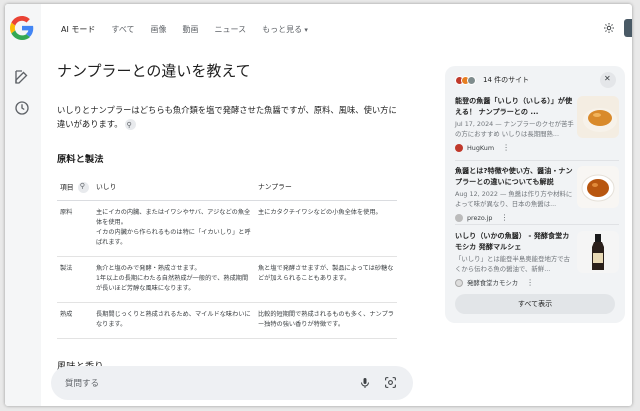  What do you see at coordinates (22, 108) in the screenshot?
I see `history-icon` at bounding box center [22, 108].